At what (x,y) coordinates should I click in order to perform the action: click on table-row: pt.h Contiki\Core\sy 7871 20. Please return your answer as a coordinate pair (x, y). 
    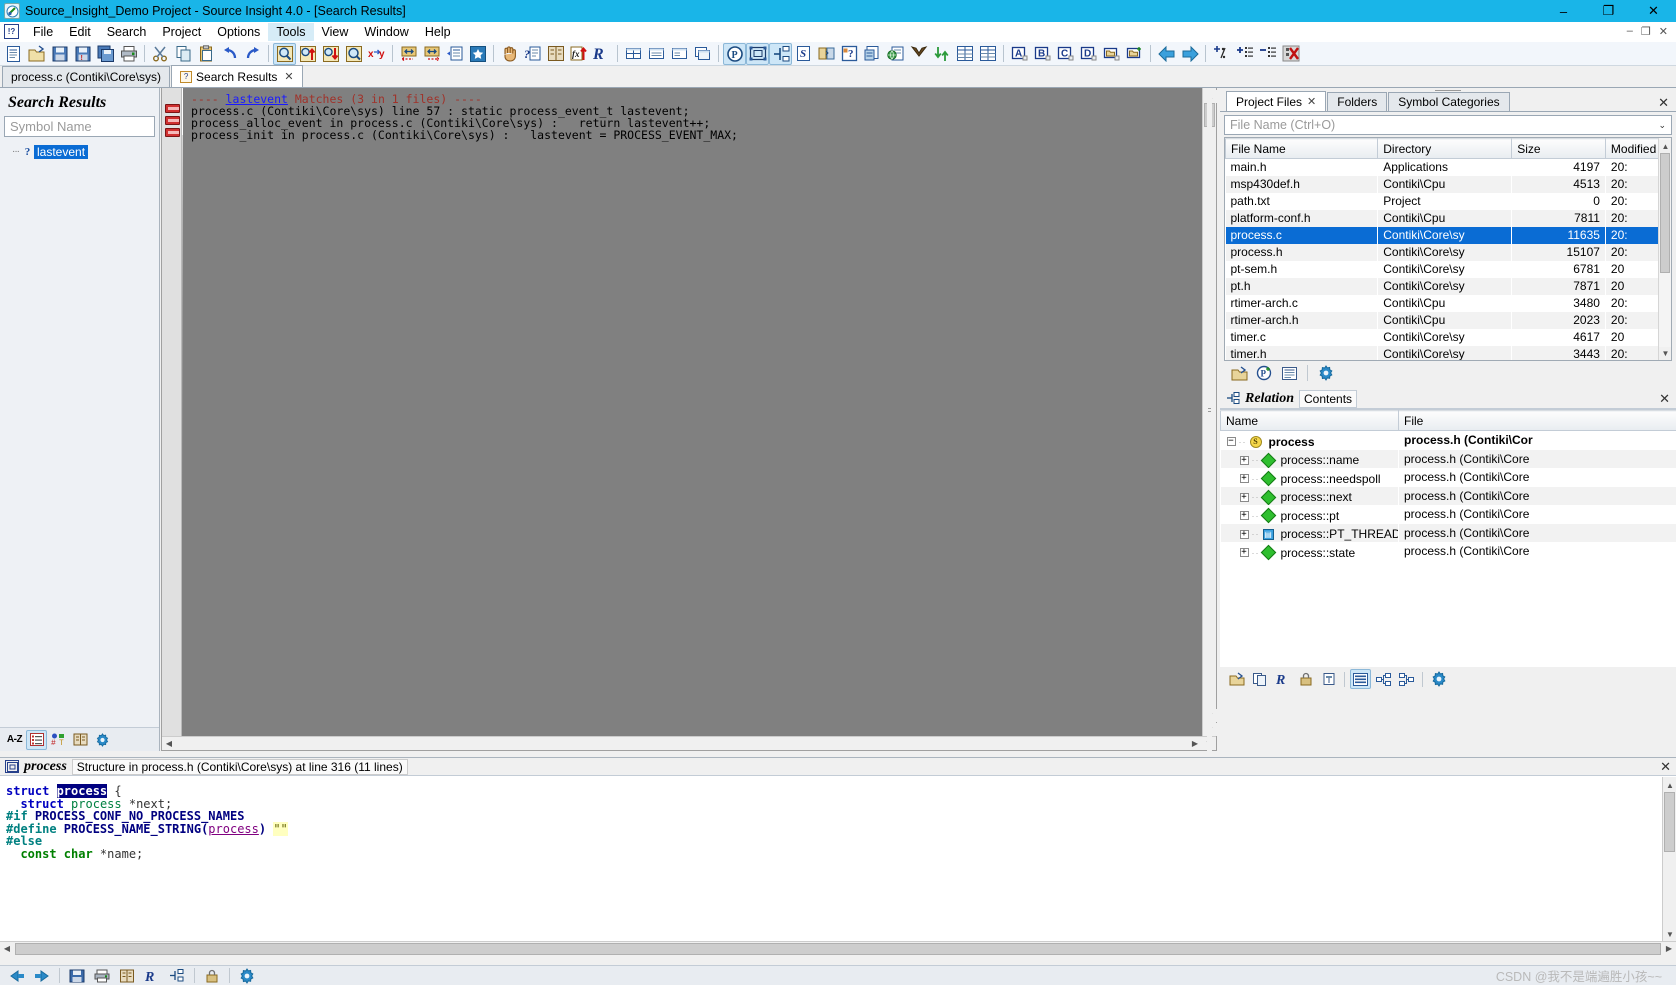
    Looking at the image, I should click on (1448, 286).